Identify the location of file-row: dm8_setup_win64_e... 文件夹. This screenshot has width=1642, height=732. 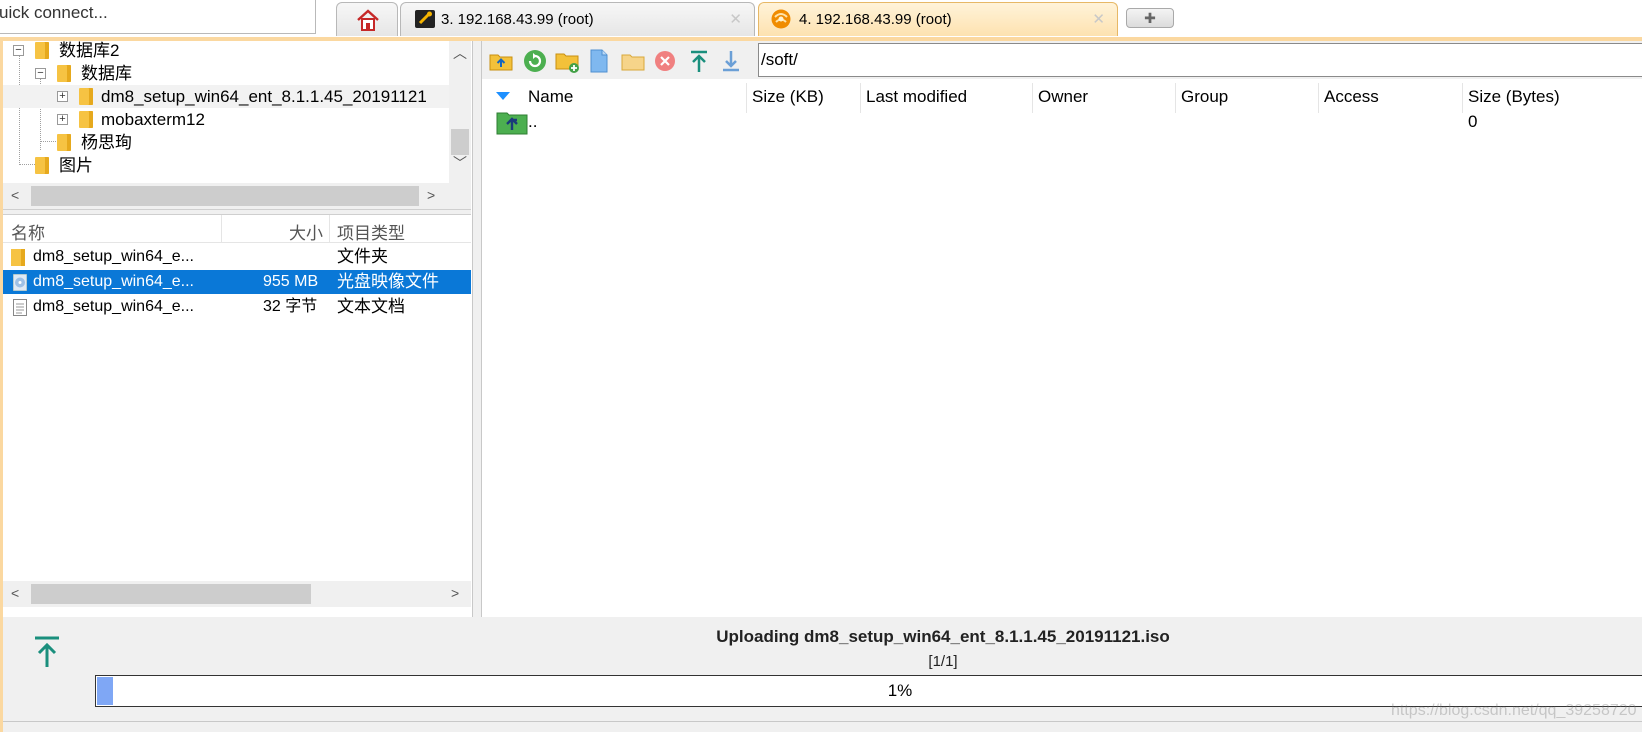
(237, 257).